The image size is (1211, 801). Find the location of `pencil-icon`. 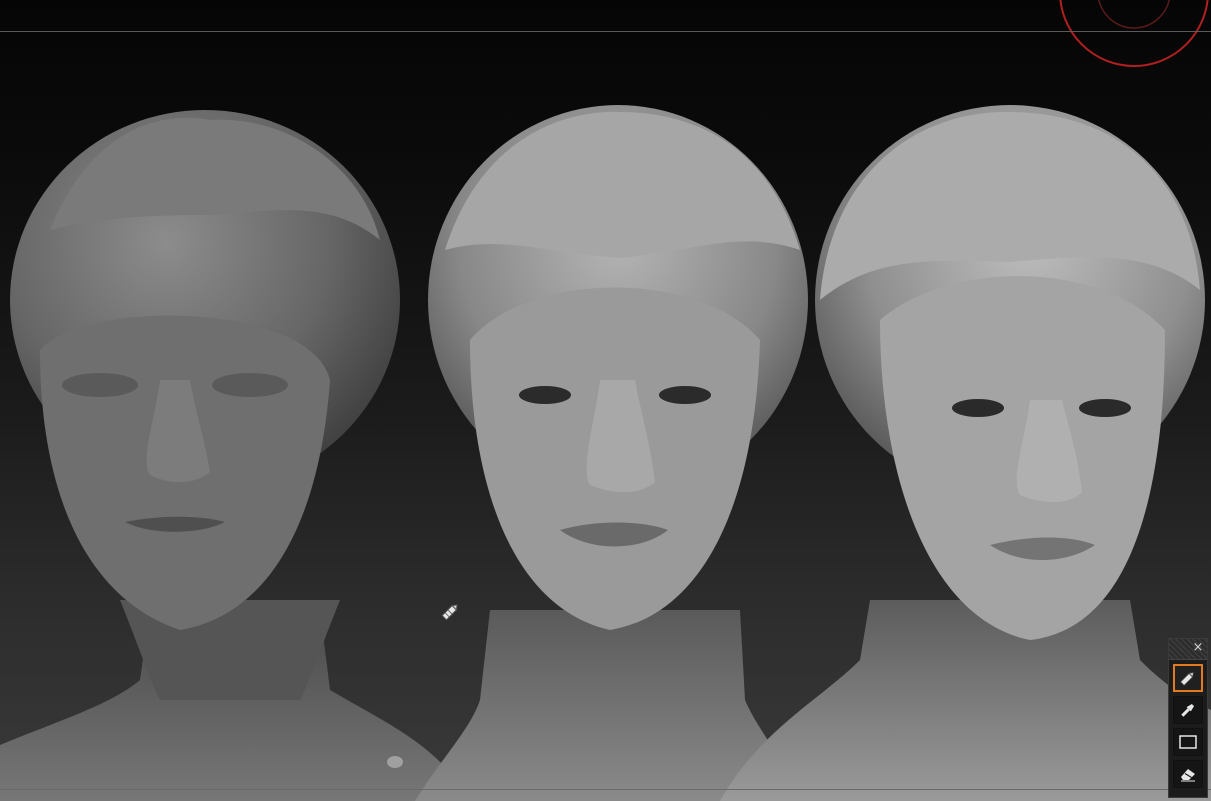

pencil-icon is located at coordinates (1187, 678).